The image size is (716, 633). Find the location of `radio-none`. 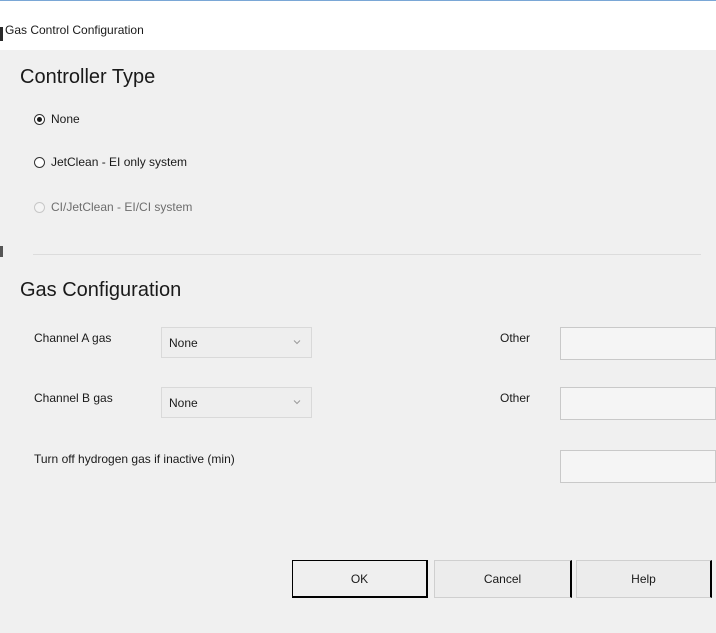

radio-none is located at coordinates (39, 119).